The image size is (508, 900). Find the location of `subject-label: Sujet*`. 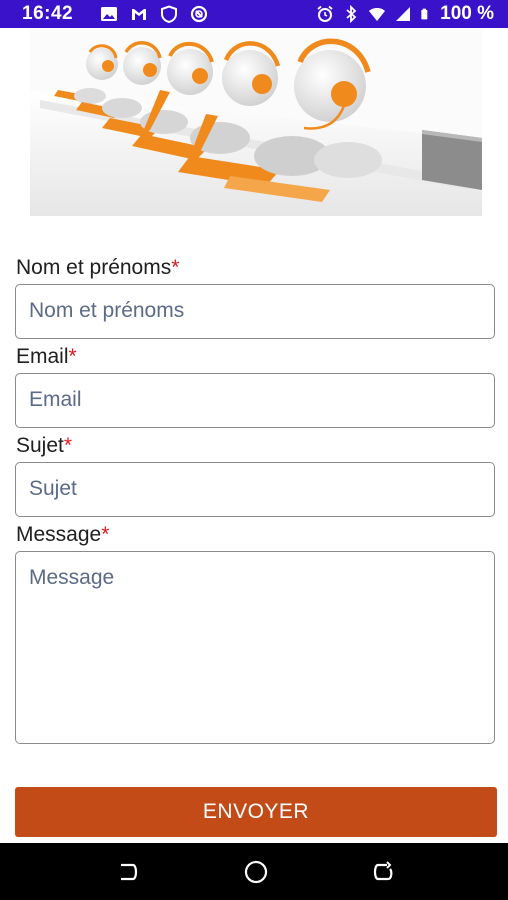

subject-label: Sujet* is located at coordinates (44, 445).